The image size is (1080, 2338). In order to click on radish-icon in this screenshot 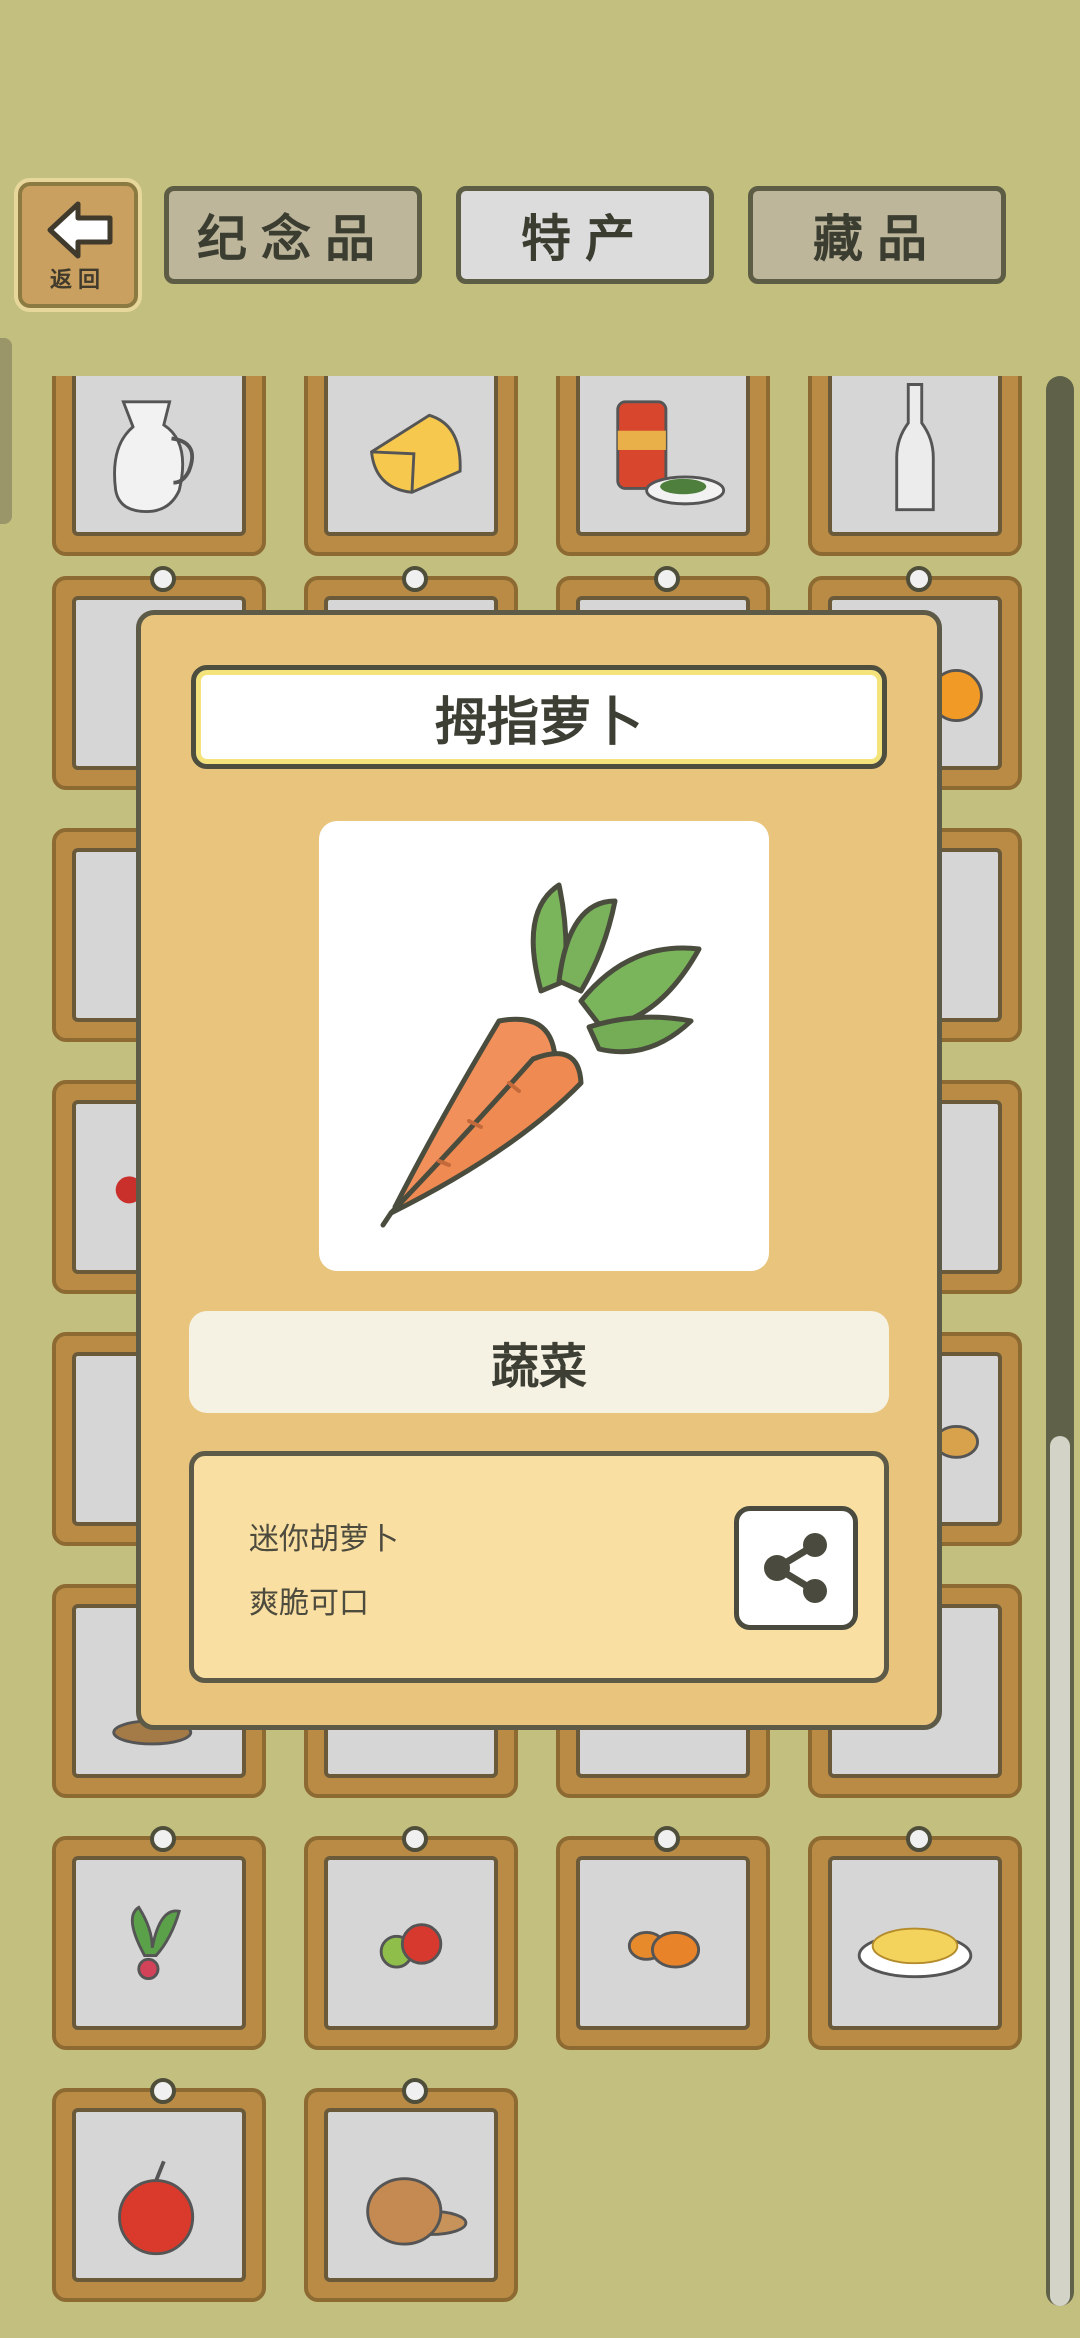, I will do `click(156, 1943)`.